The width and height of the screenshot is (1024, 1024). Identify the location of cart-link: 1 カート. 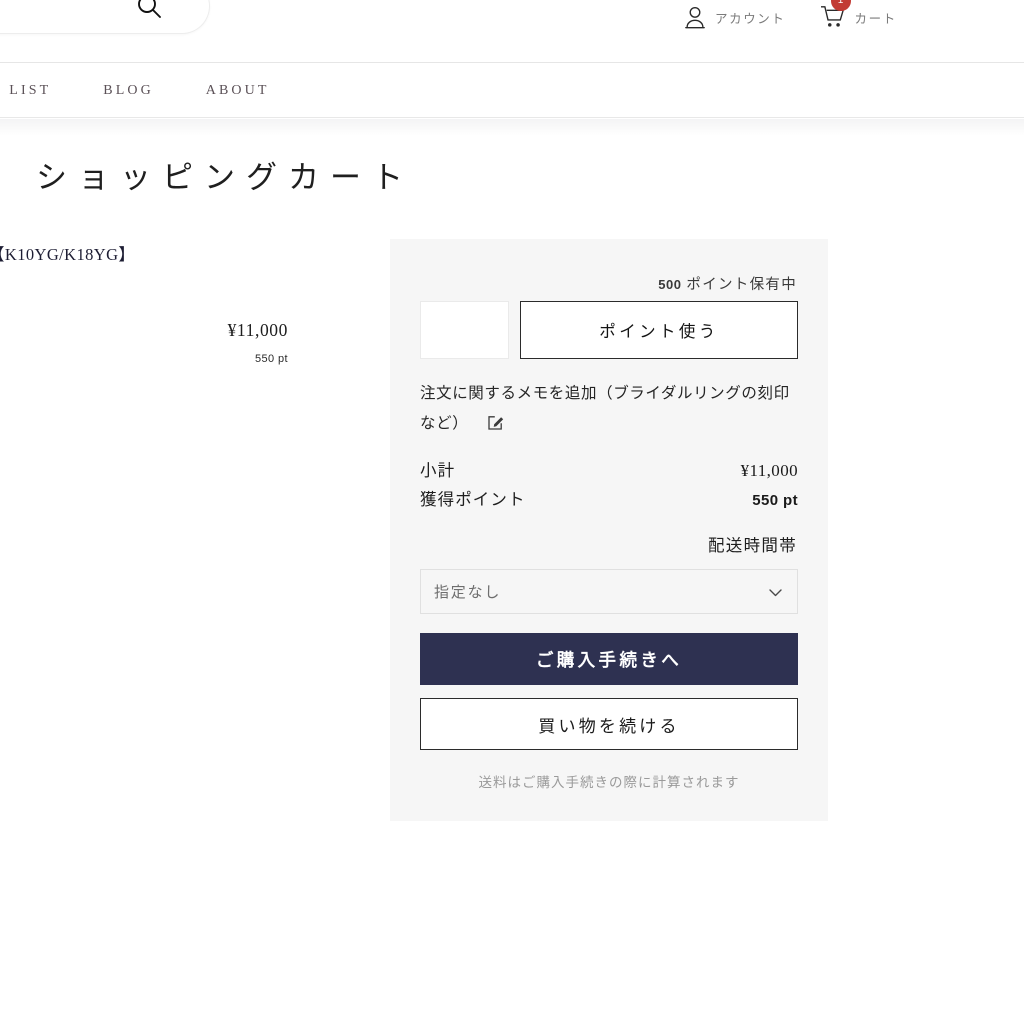
(858, 14).